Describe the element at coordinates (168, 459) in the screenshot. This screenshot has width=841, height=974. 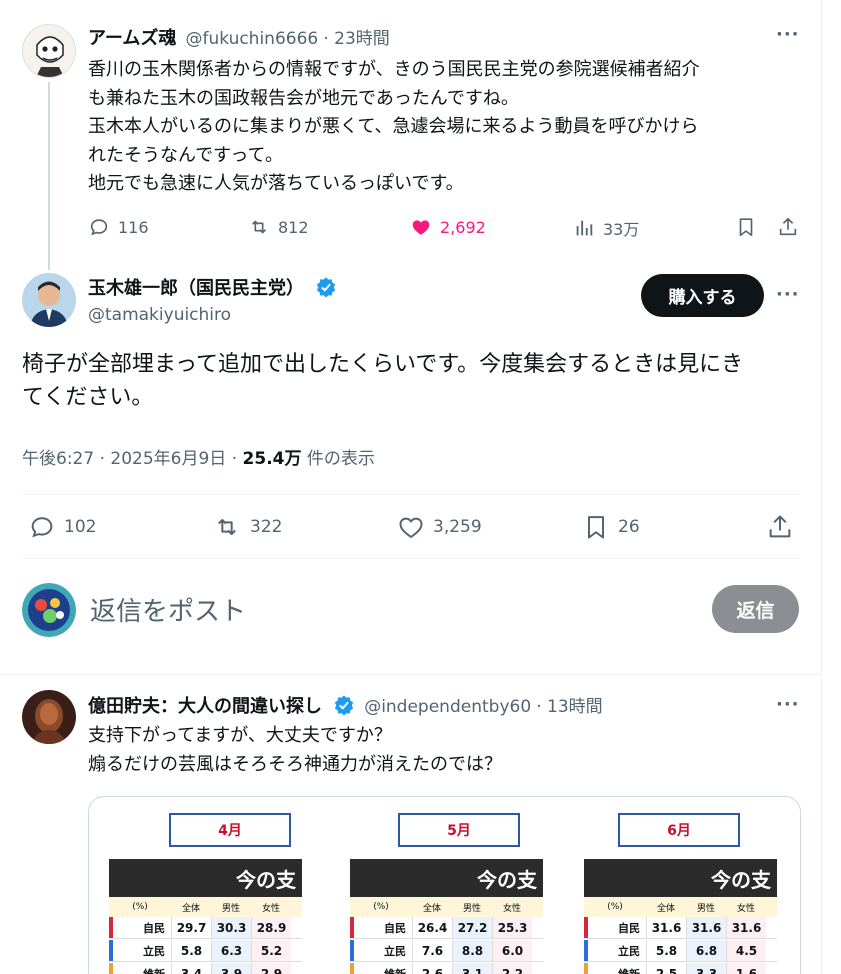
I see `tweet-date: 2025年6月9日` at that location.